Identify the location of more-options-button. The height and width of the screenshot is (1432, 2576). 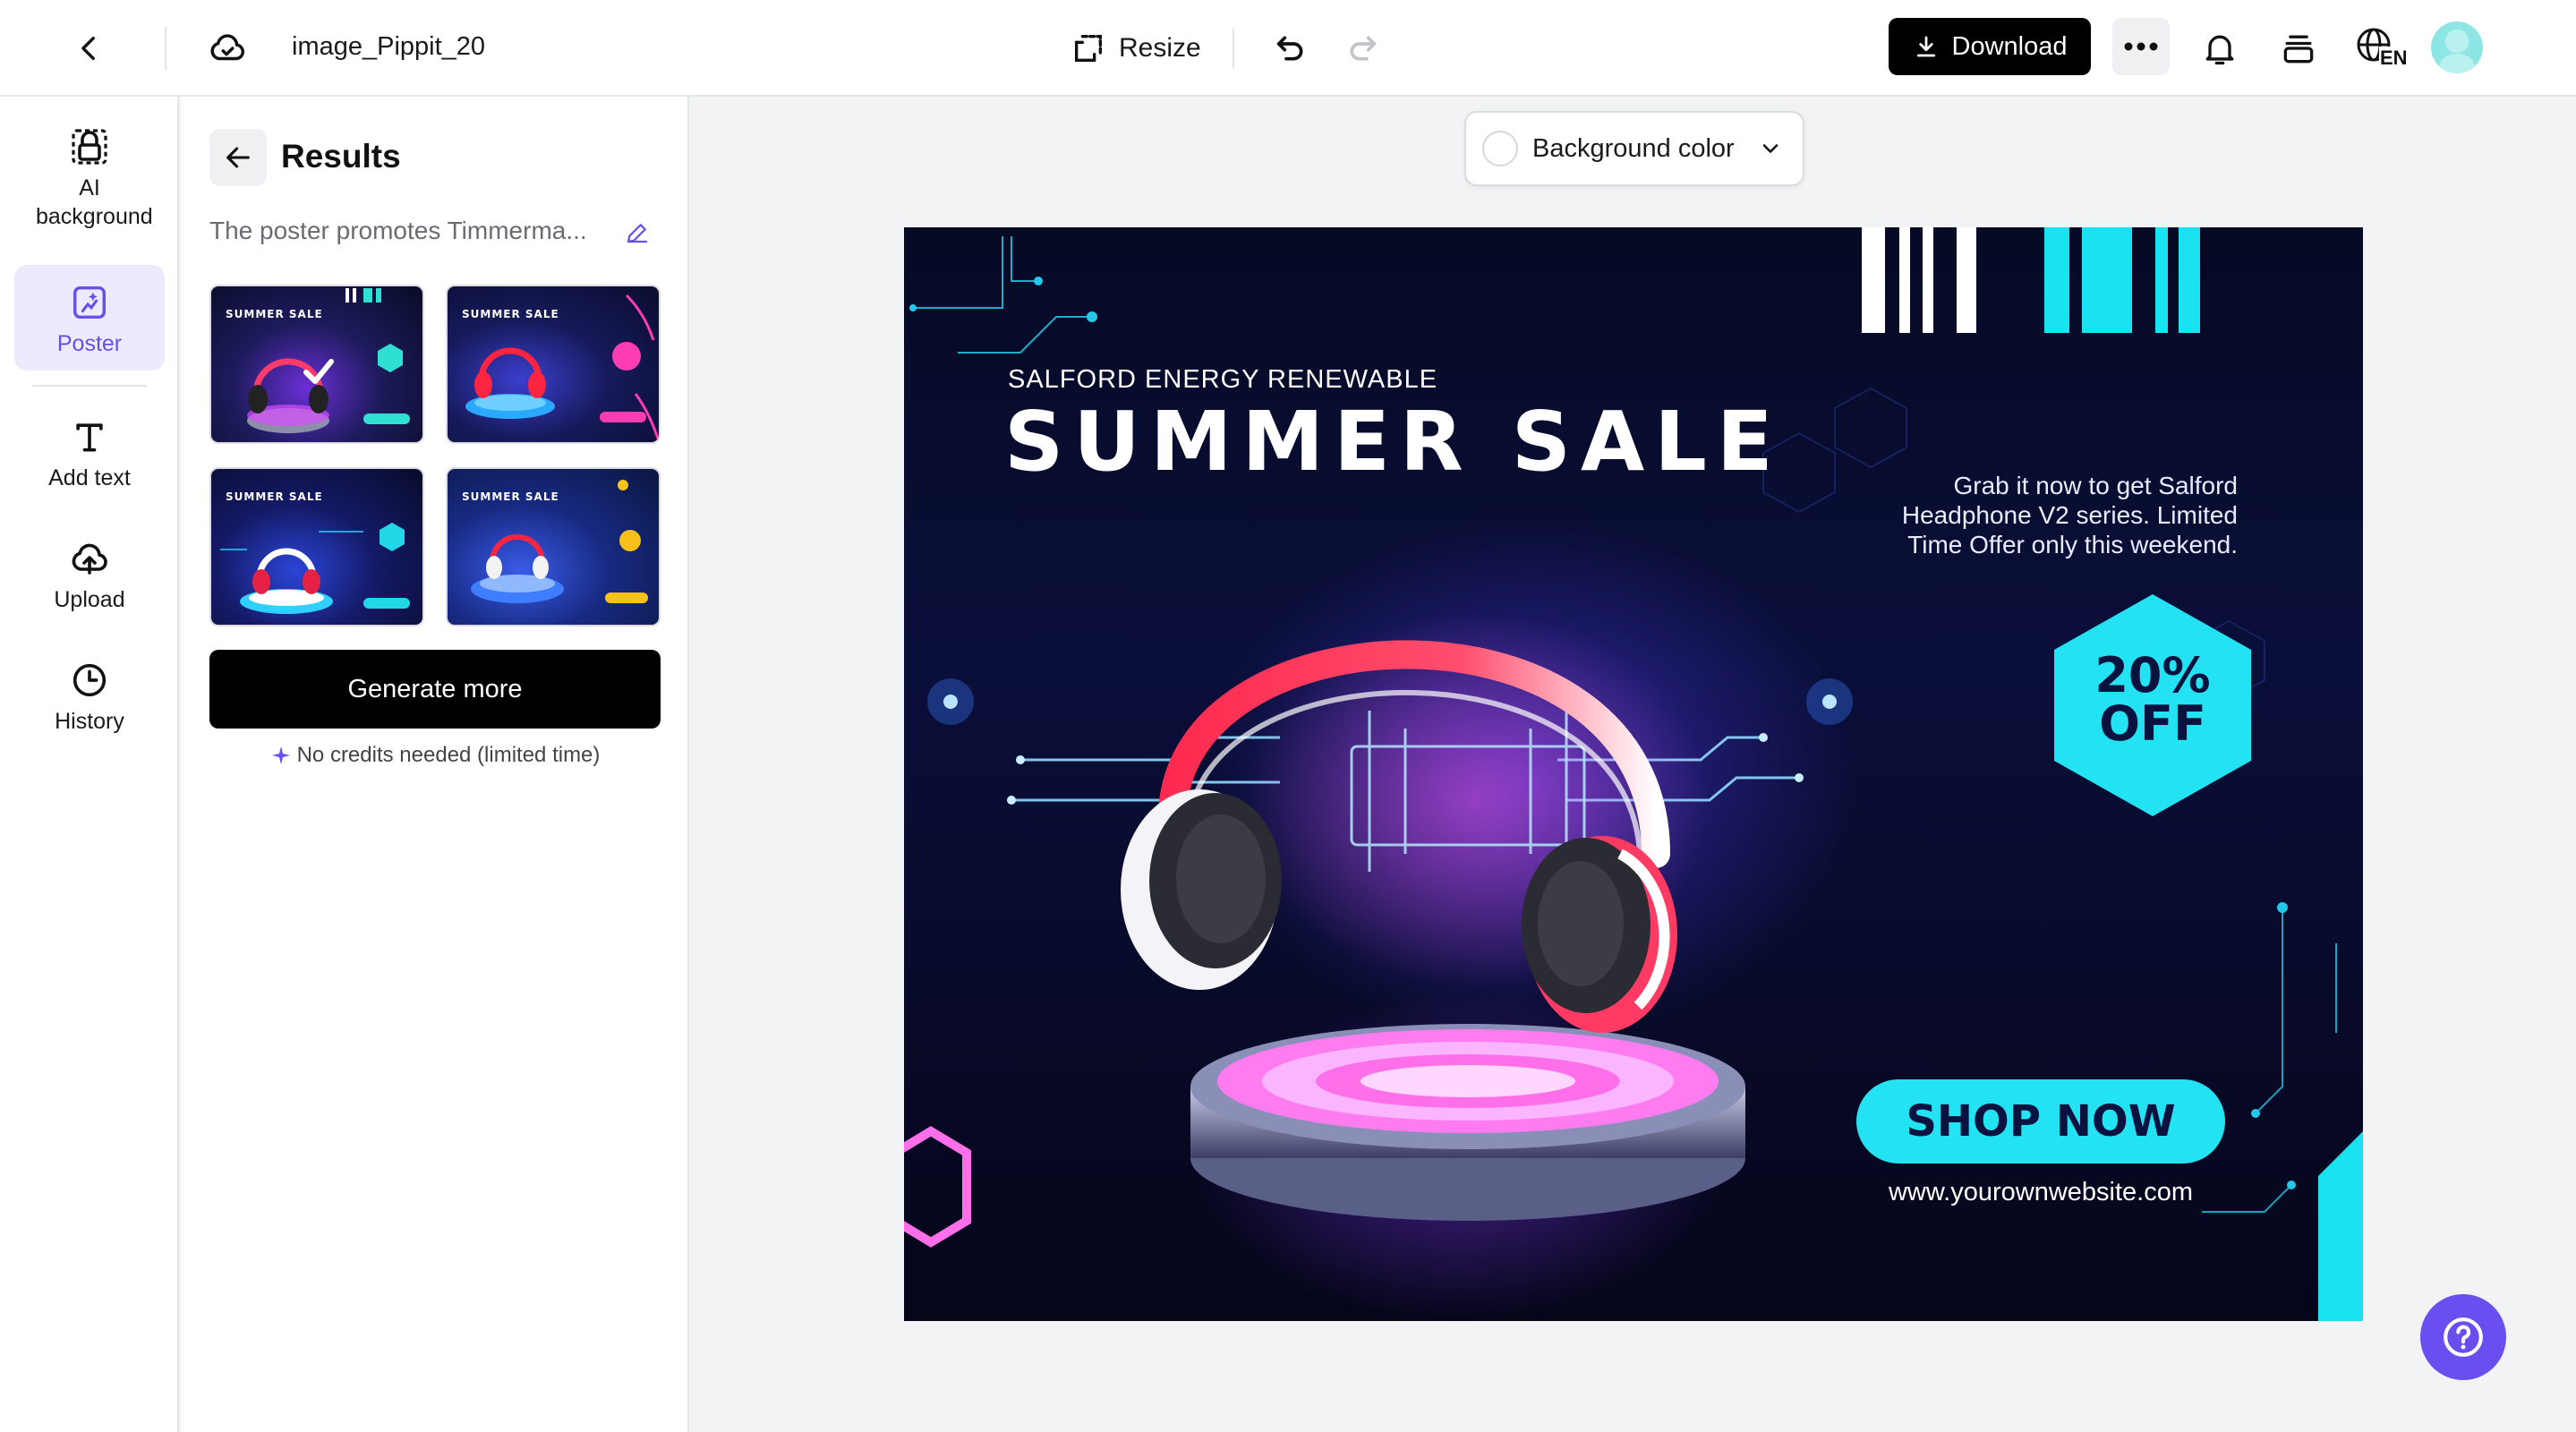
(2141, 46).